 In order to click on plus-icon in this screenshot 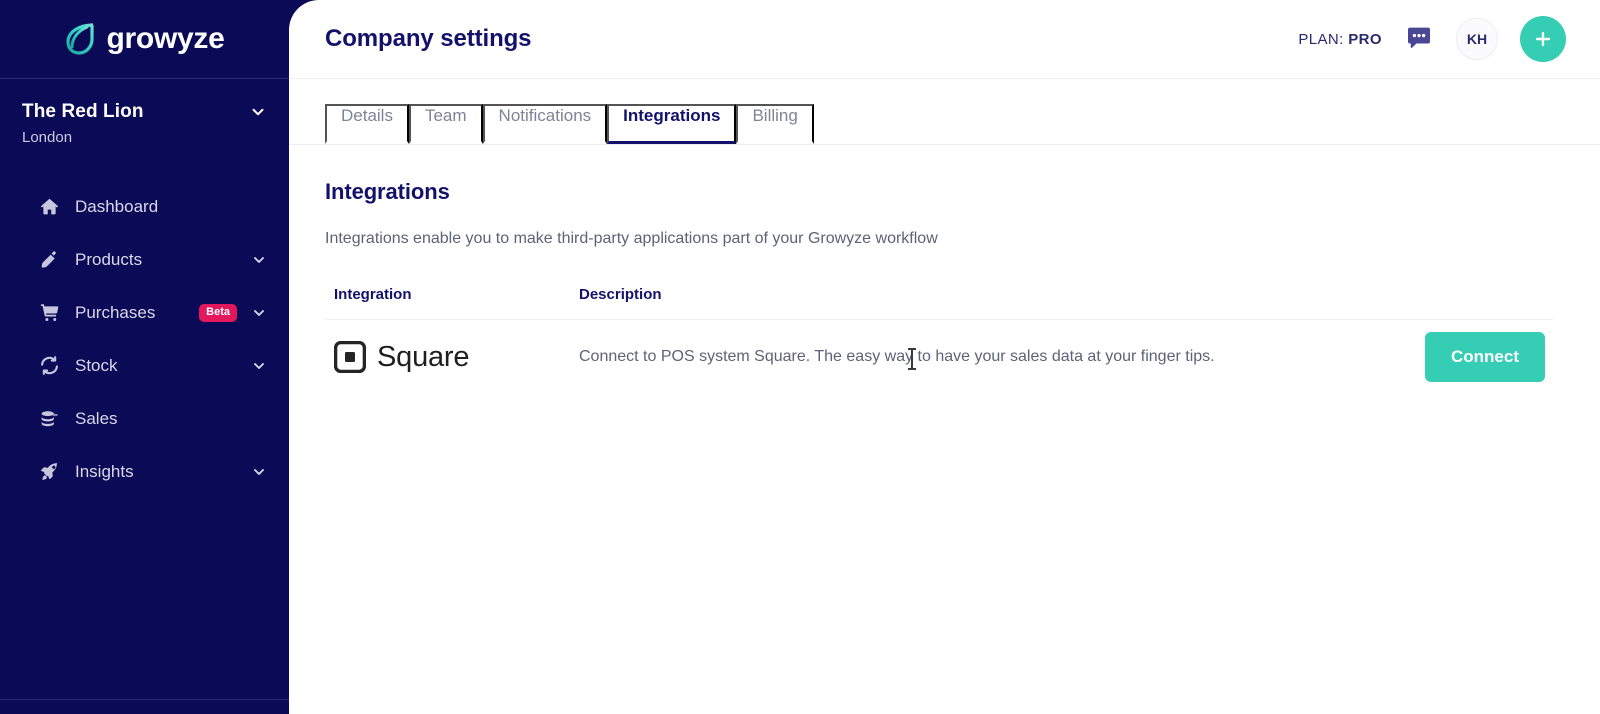, I will do `click(1543, 39)`.